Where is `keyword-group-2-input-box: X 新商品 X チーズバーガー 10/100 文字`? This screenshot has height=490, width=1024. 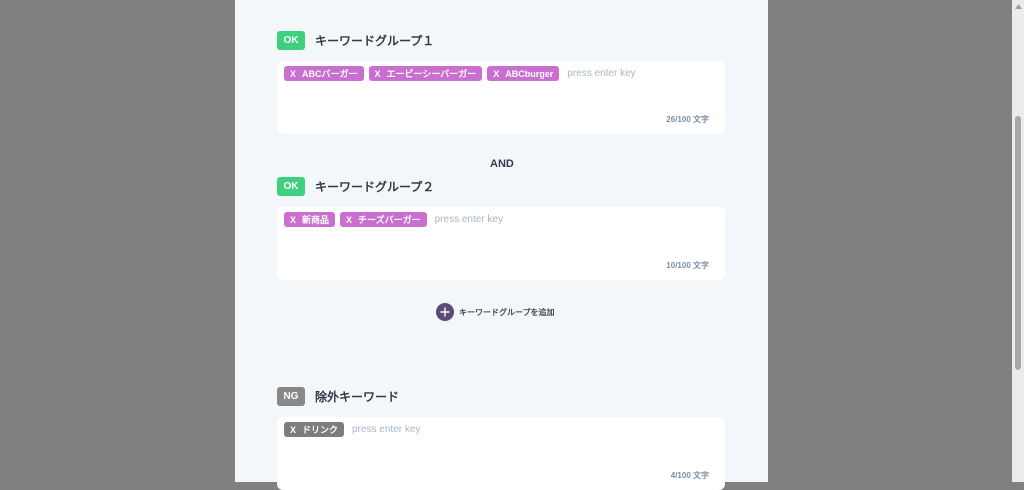
keyword-group-2-input-box: X 新商品 X チーズバーガー 10/100 文字 is located at coordinates (501, 243).